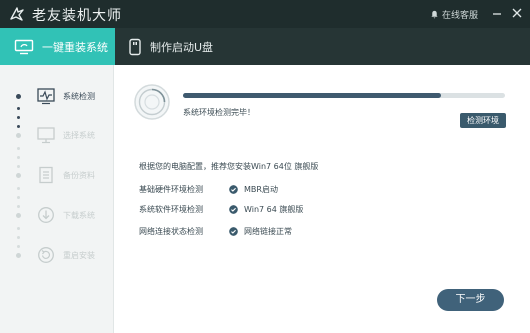  What do you see at coordinates (17, 14) in the screenshot?
I see `app-logo-icon` at bounding box center [17, 14].